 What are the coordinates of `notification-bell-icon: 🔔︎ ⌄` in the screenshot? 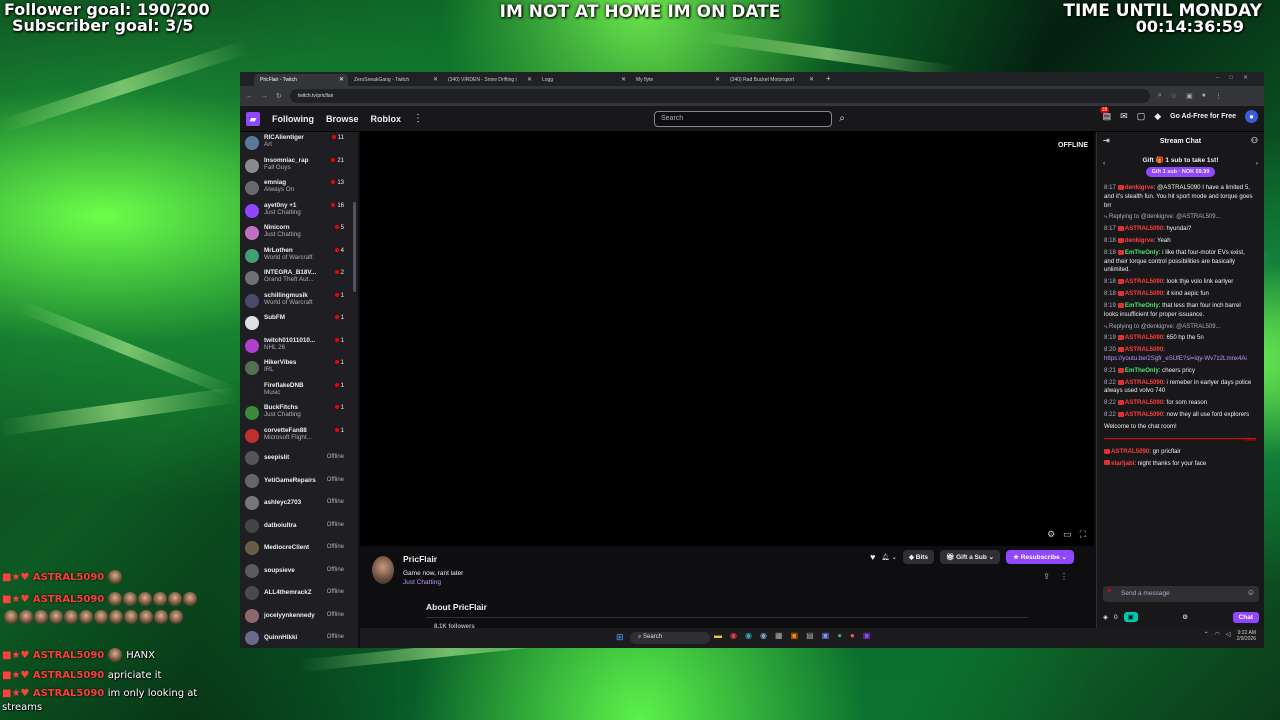 It's located at (889, 557).